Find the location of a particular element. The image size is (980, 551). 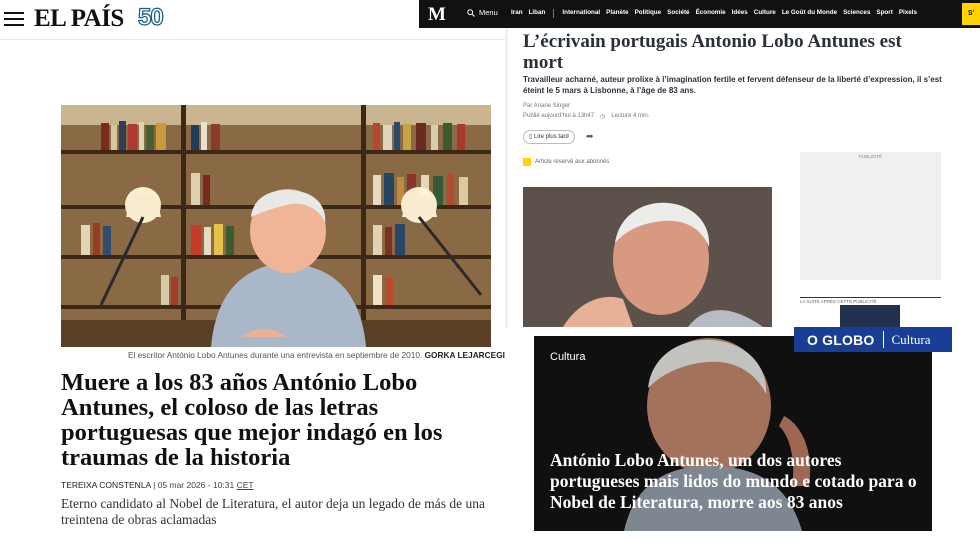

search-icon is located at coordinates (471, 12).